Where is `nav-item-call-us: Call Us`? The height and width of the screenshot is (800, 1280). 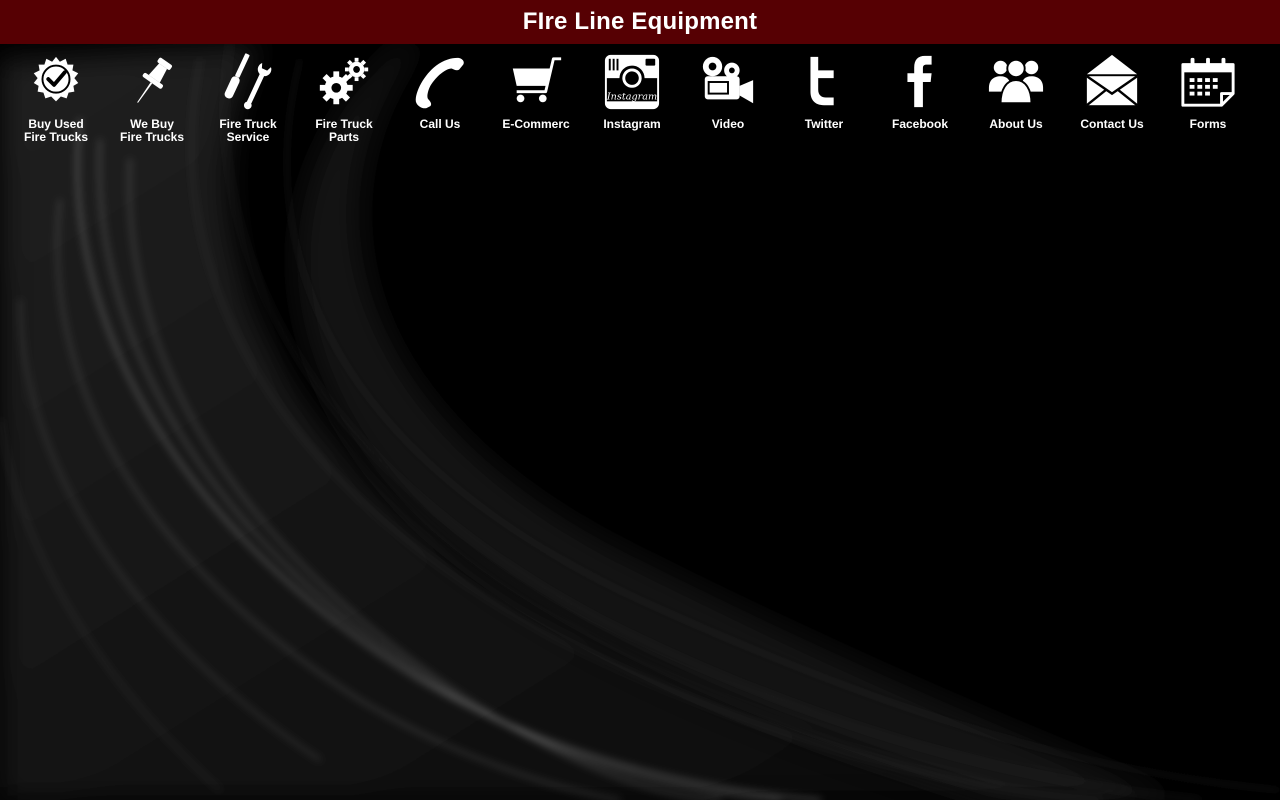 nav-item-call-us: Call Us is located at coordinates (440, 98).